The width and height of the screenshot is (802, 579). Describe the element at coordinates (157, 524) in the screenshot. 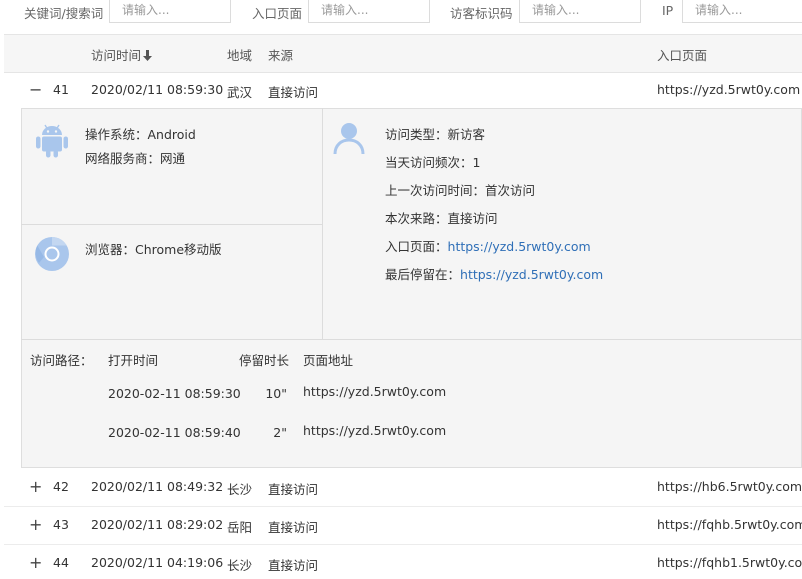

I see `row-time: 2020/02/11 08:29:02` at that location.